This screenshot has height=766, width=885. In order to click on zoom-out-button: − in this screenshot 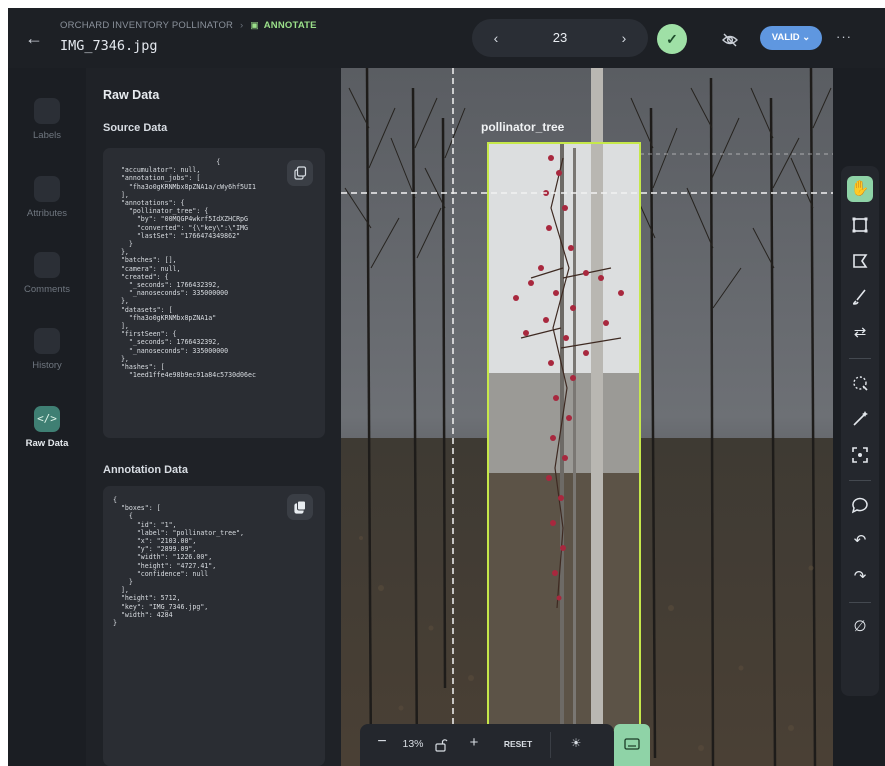, I will do `click(382, 742)`.